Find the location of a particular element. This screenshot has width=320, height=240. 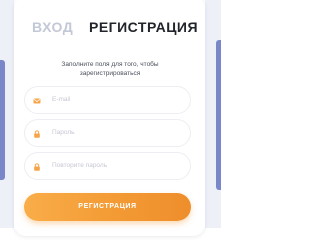

right-accent-stripe is located at coordinates (218, 115).